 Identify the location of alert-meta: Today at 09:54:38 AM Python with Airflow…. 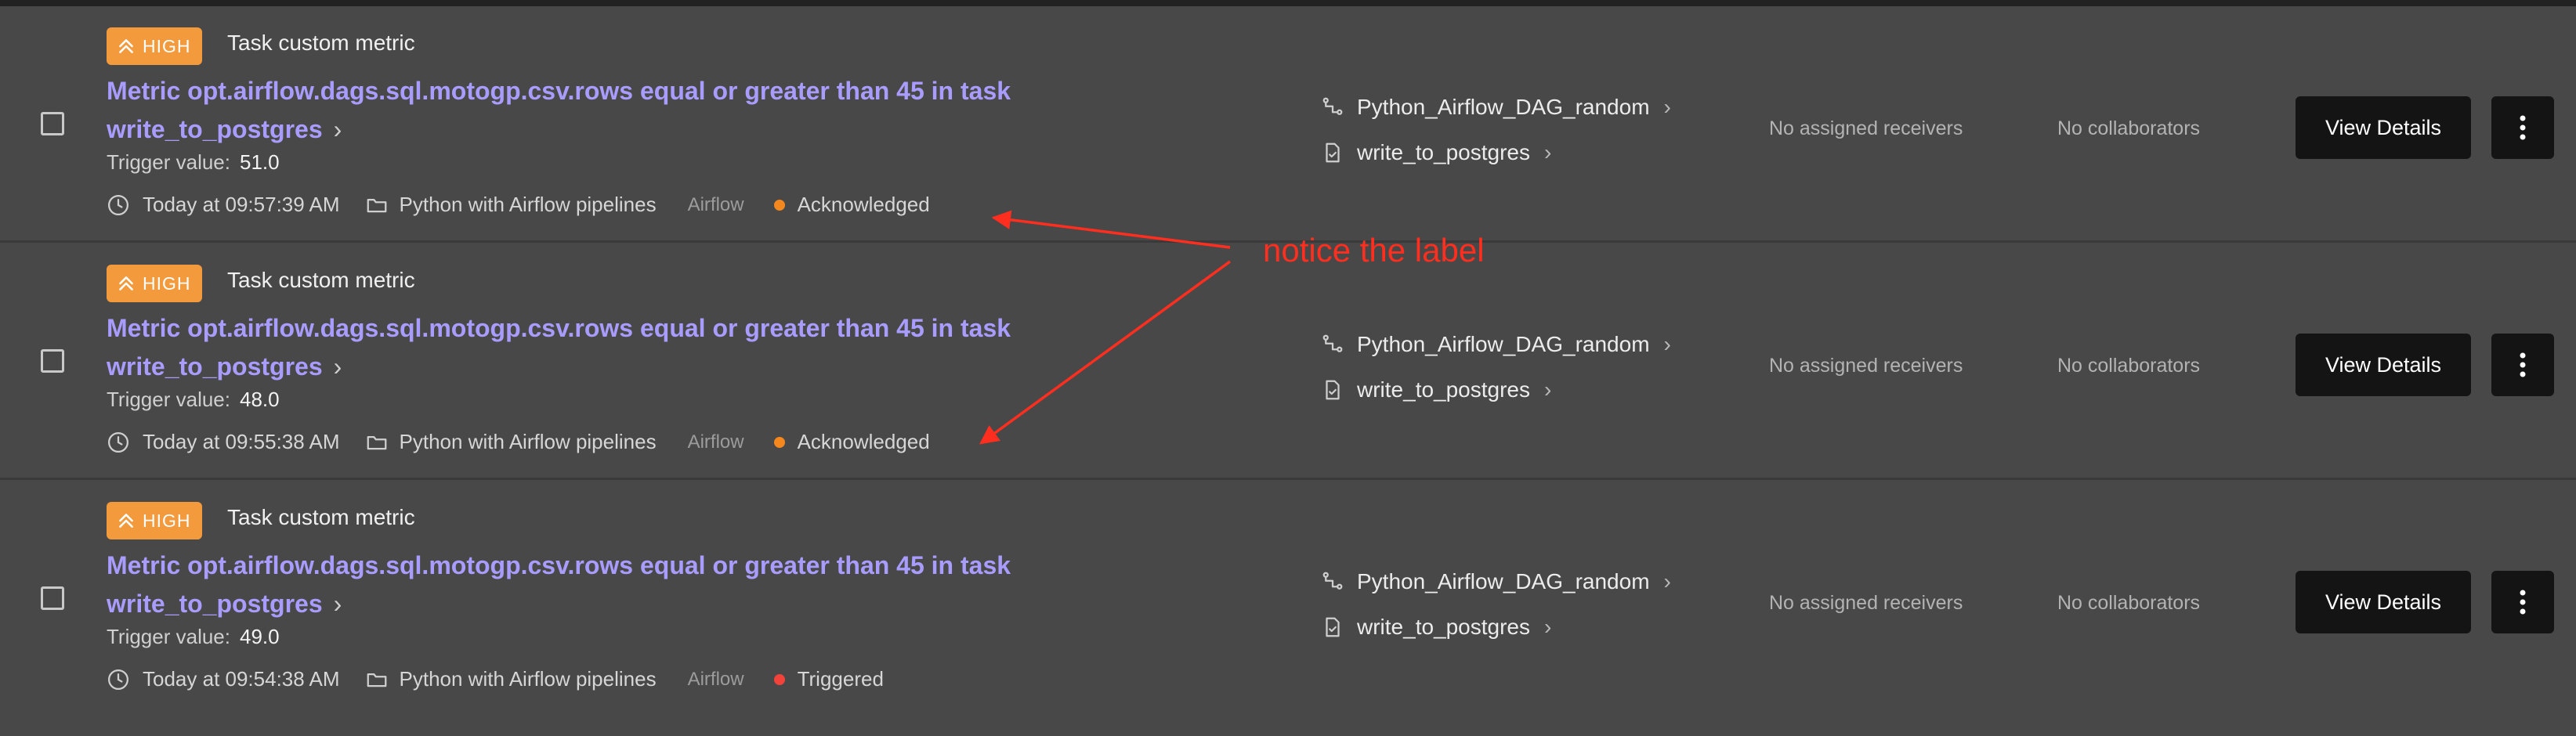
(496, 679).